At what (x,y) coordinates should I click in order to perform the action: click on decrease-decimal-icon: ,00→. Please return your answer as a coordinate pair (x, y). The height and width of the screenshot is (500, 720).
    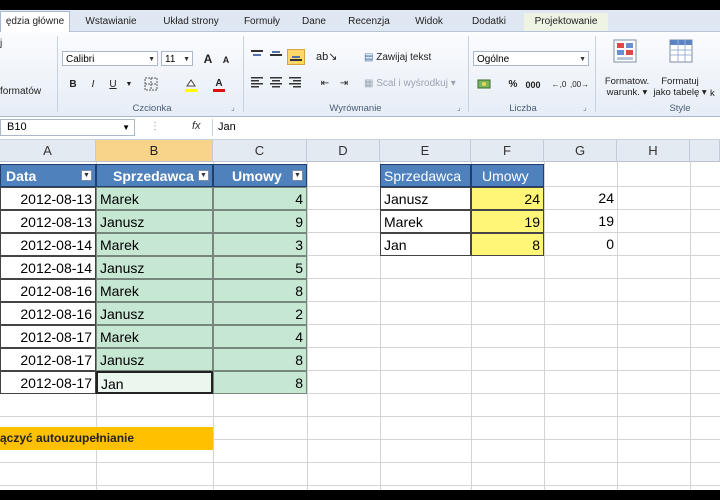
    Looking at the image, I should click on (579, 85).